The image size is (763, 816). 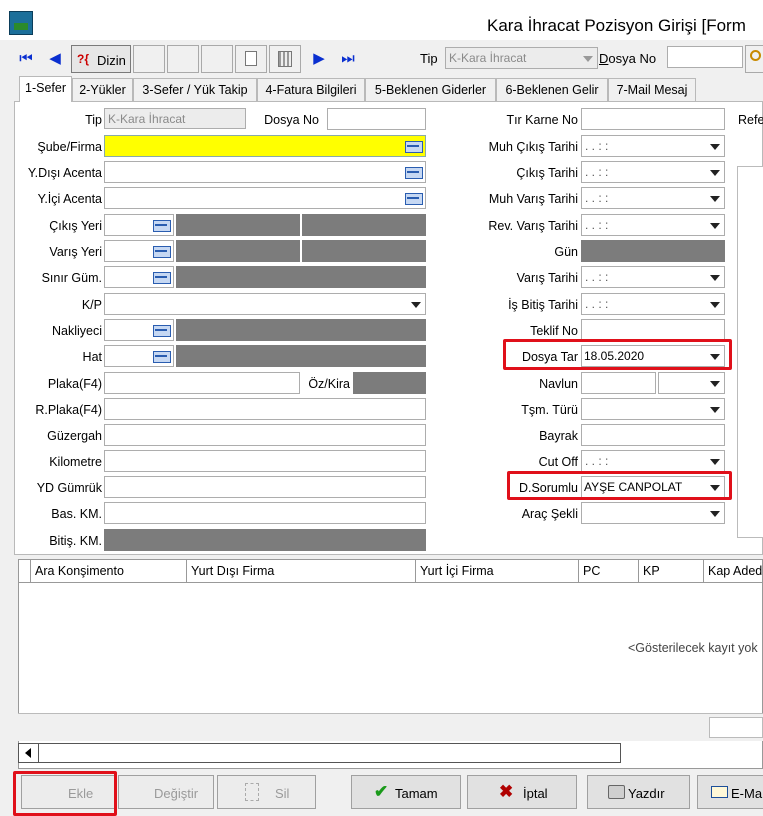 I want to click on hat-input, so click(x=139, y=356).